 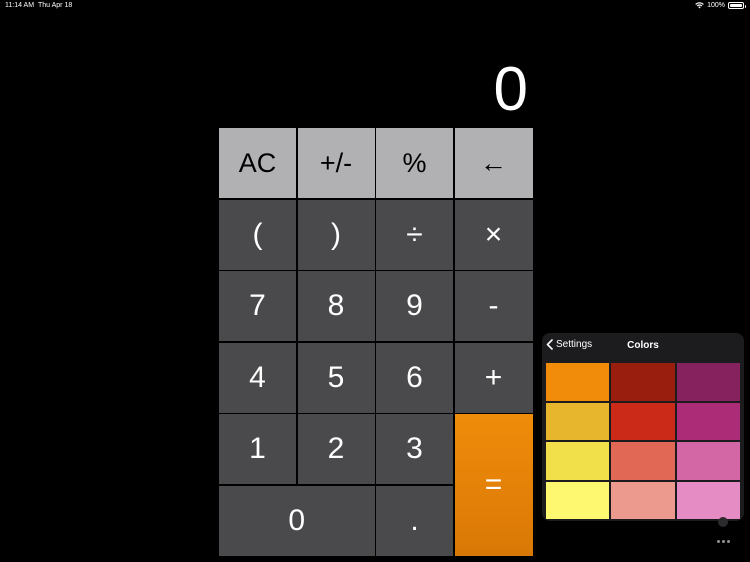 I want to click on sign-toggle-button: +/-, so click(x=336, y=163).